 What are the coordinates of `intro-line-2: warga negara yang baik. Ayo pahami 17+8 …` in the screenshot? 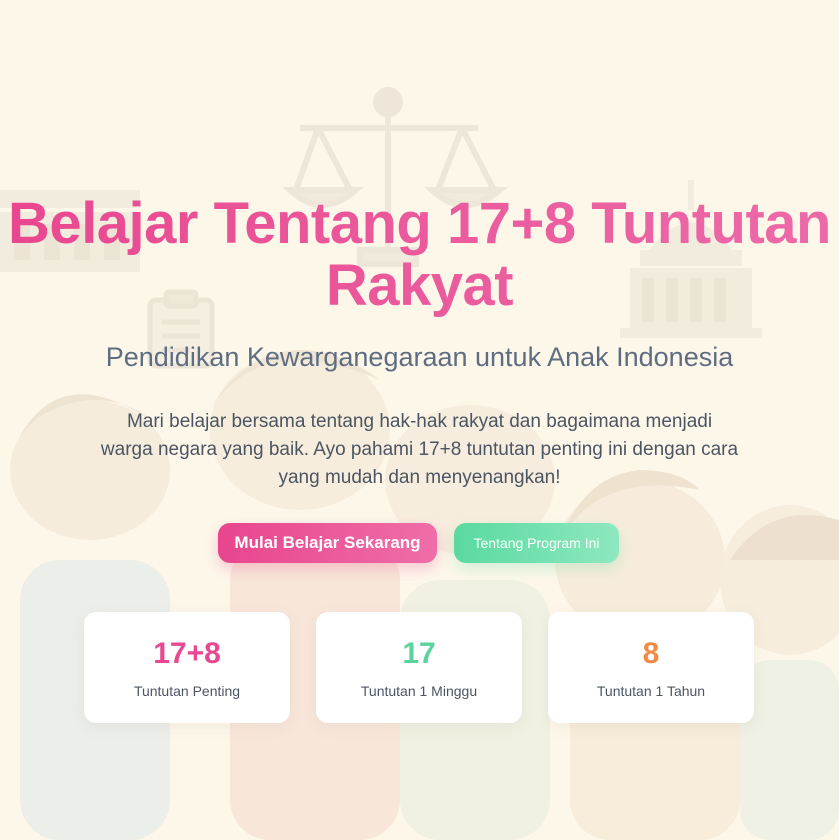 It's located at (419, 449).